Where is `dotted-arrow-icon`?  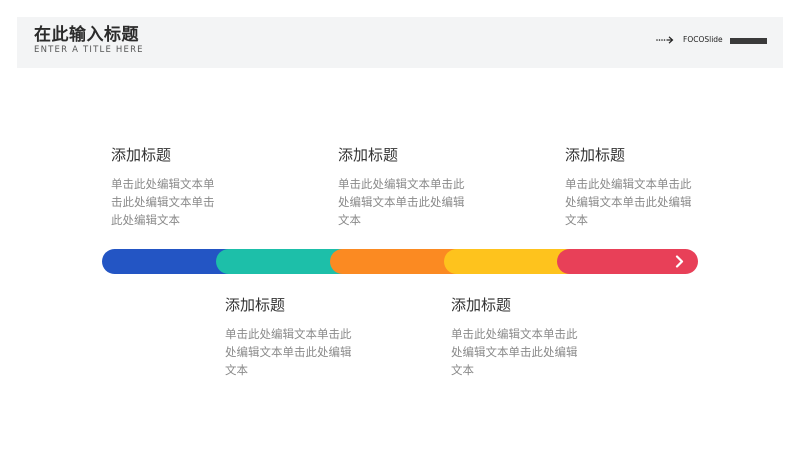
dotted-arrow-icon is located at coordinates (665, 40).